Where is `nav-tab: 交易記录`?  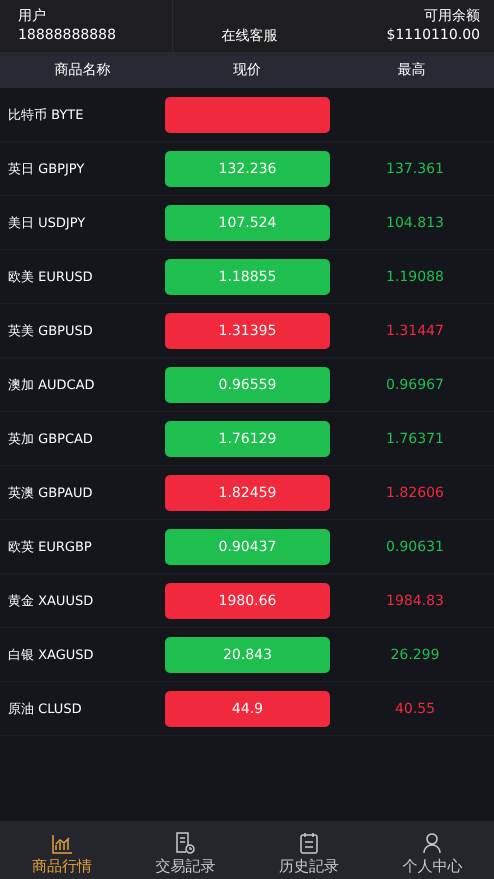
nav-tab: 交易記录 is located at coordinates (185, 850).